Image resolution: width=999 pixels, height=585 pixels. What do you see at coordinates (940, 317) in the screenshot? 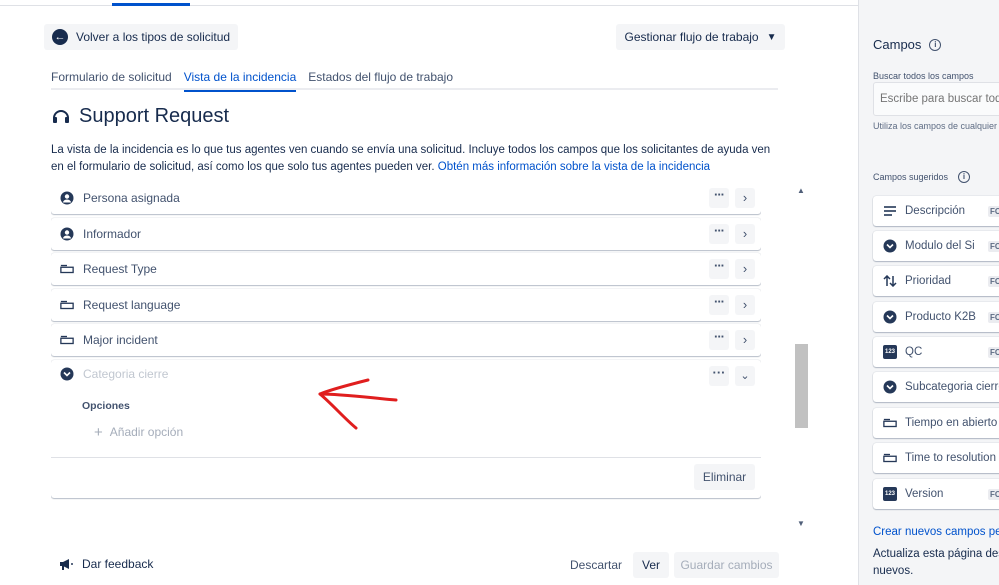
I see `suggested-field-name: Producto K2B` at bounding box center [940, 317].